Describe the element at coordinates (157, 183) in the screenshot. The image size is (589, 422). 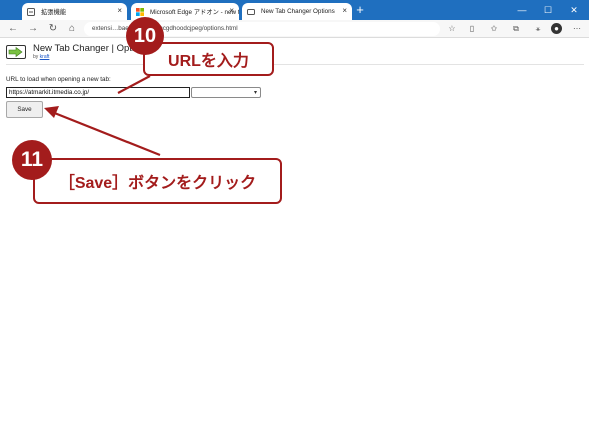
I see `step11-text: ［Save］ボタンをクリック` at that location.